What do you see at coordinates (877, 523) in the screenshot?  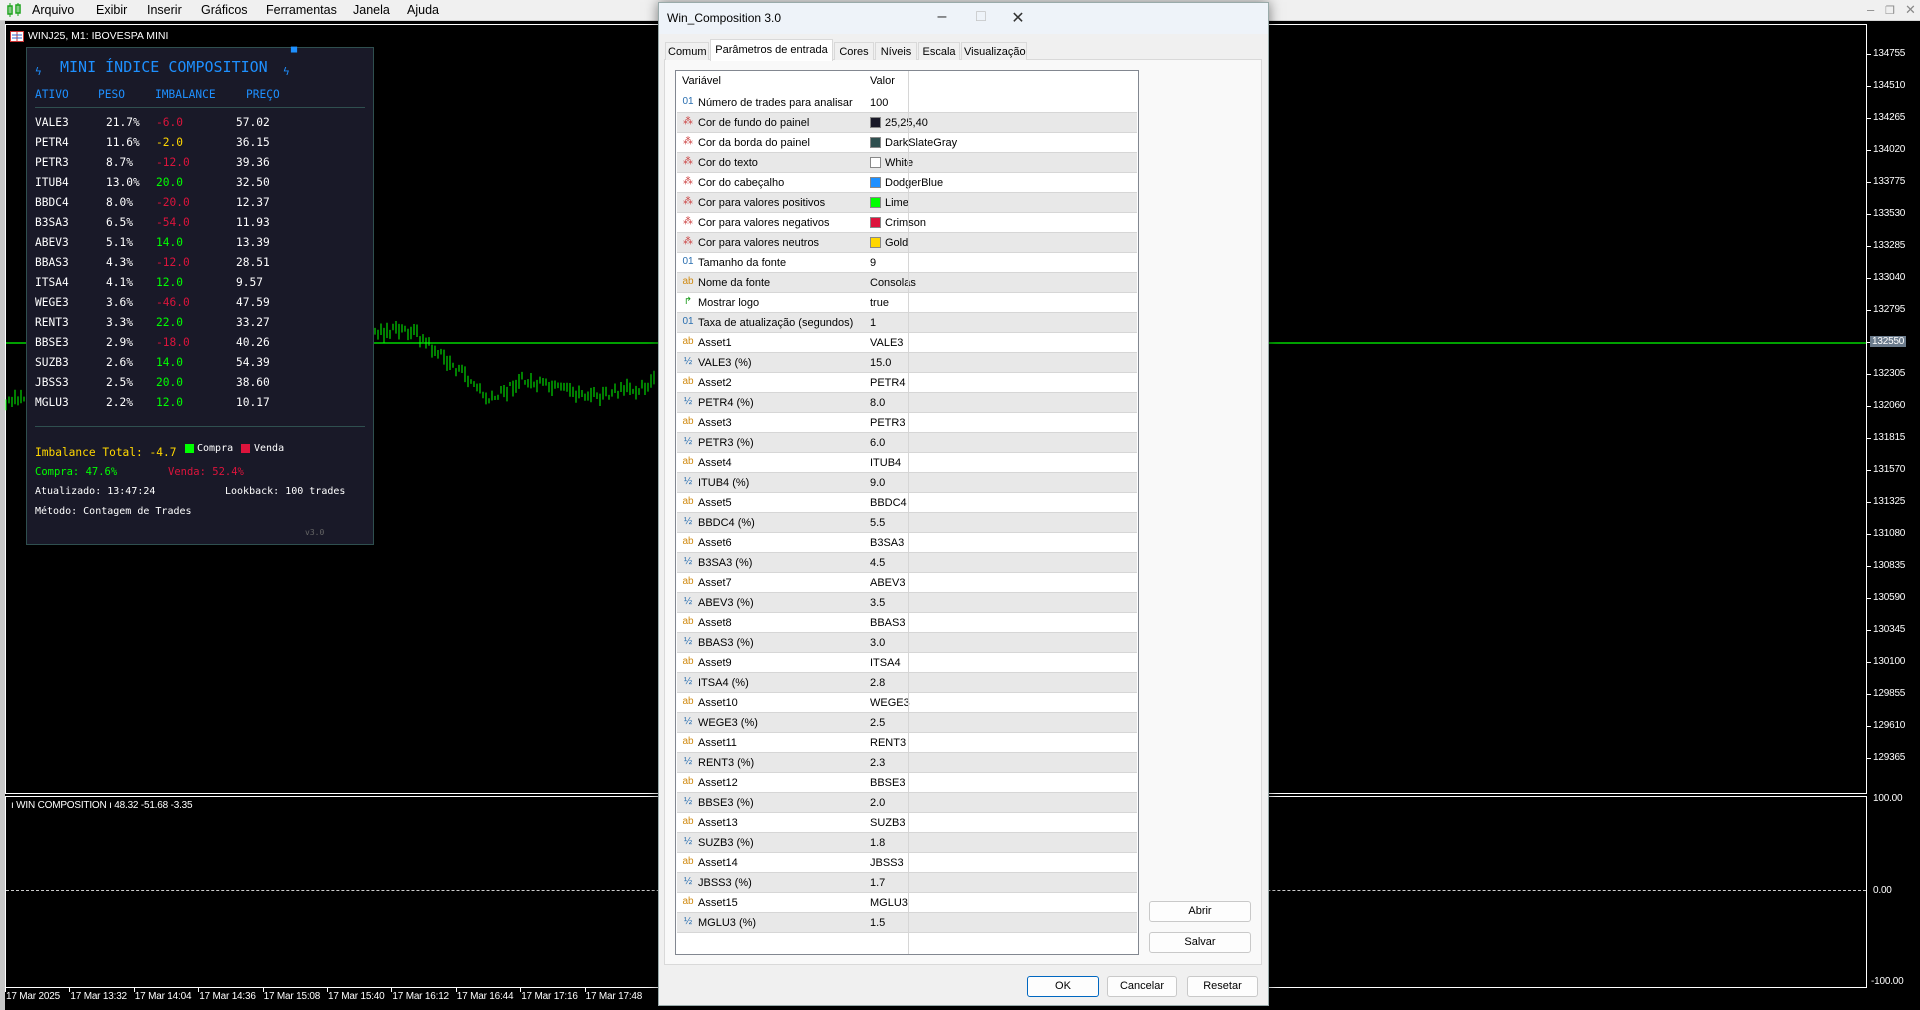 I see `param-value: 5.5` at bounding box center [877, 523].